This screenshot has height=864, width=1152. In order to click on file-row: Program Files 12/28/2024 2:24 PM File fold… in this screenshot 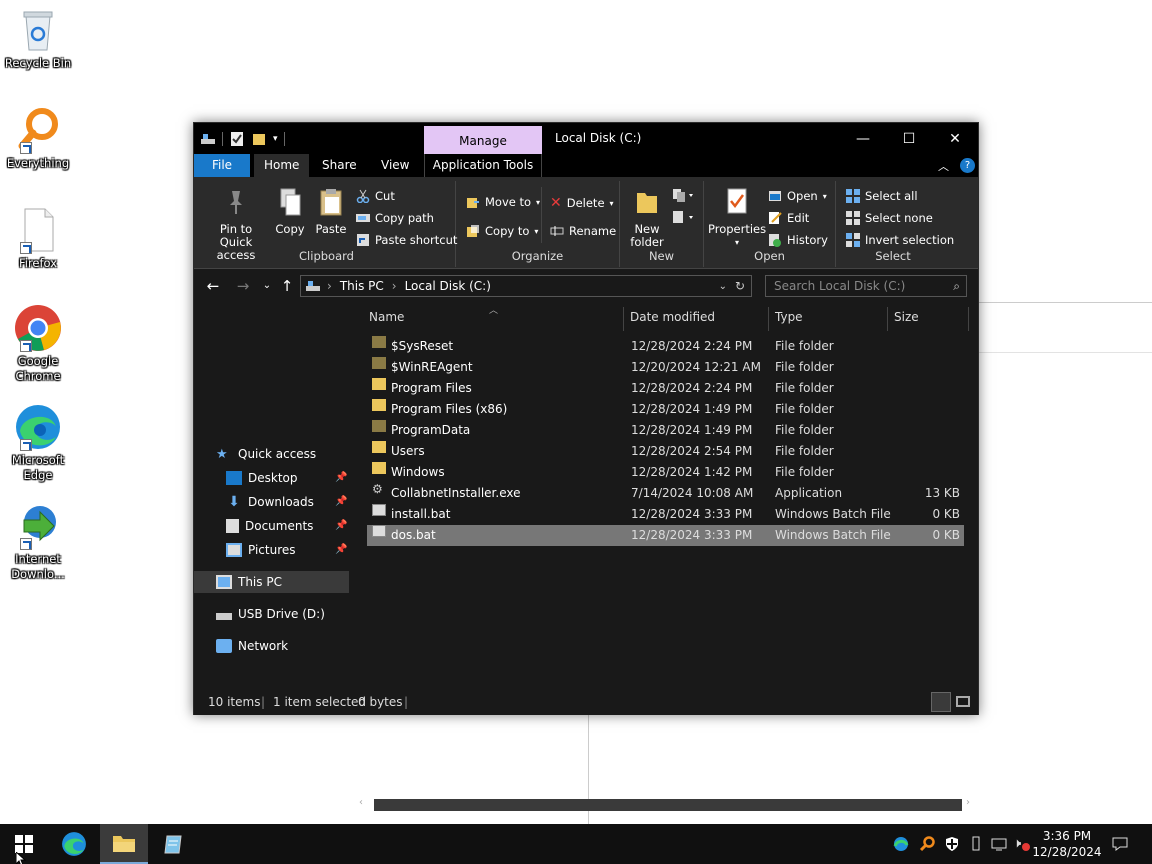, I will do `click(665, 388)`.